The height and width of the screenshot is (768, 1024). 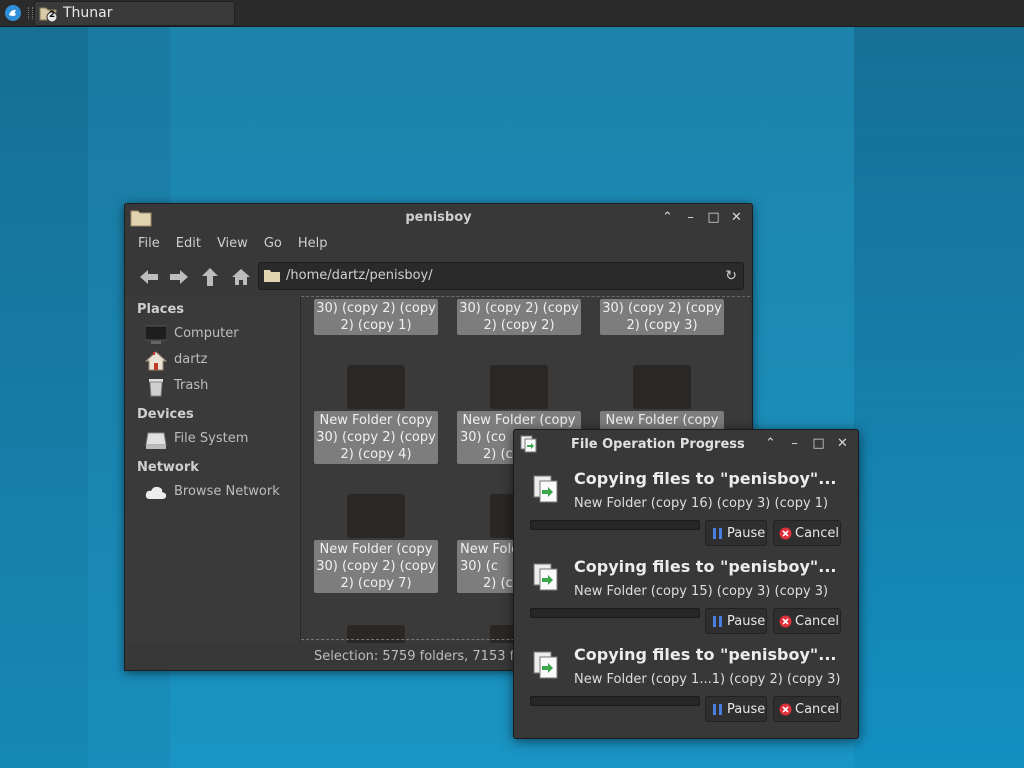 I want to click on menu-edit: Edit, so click(x=188, y=243).